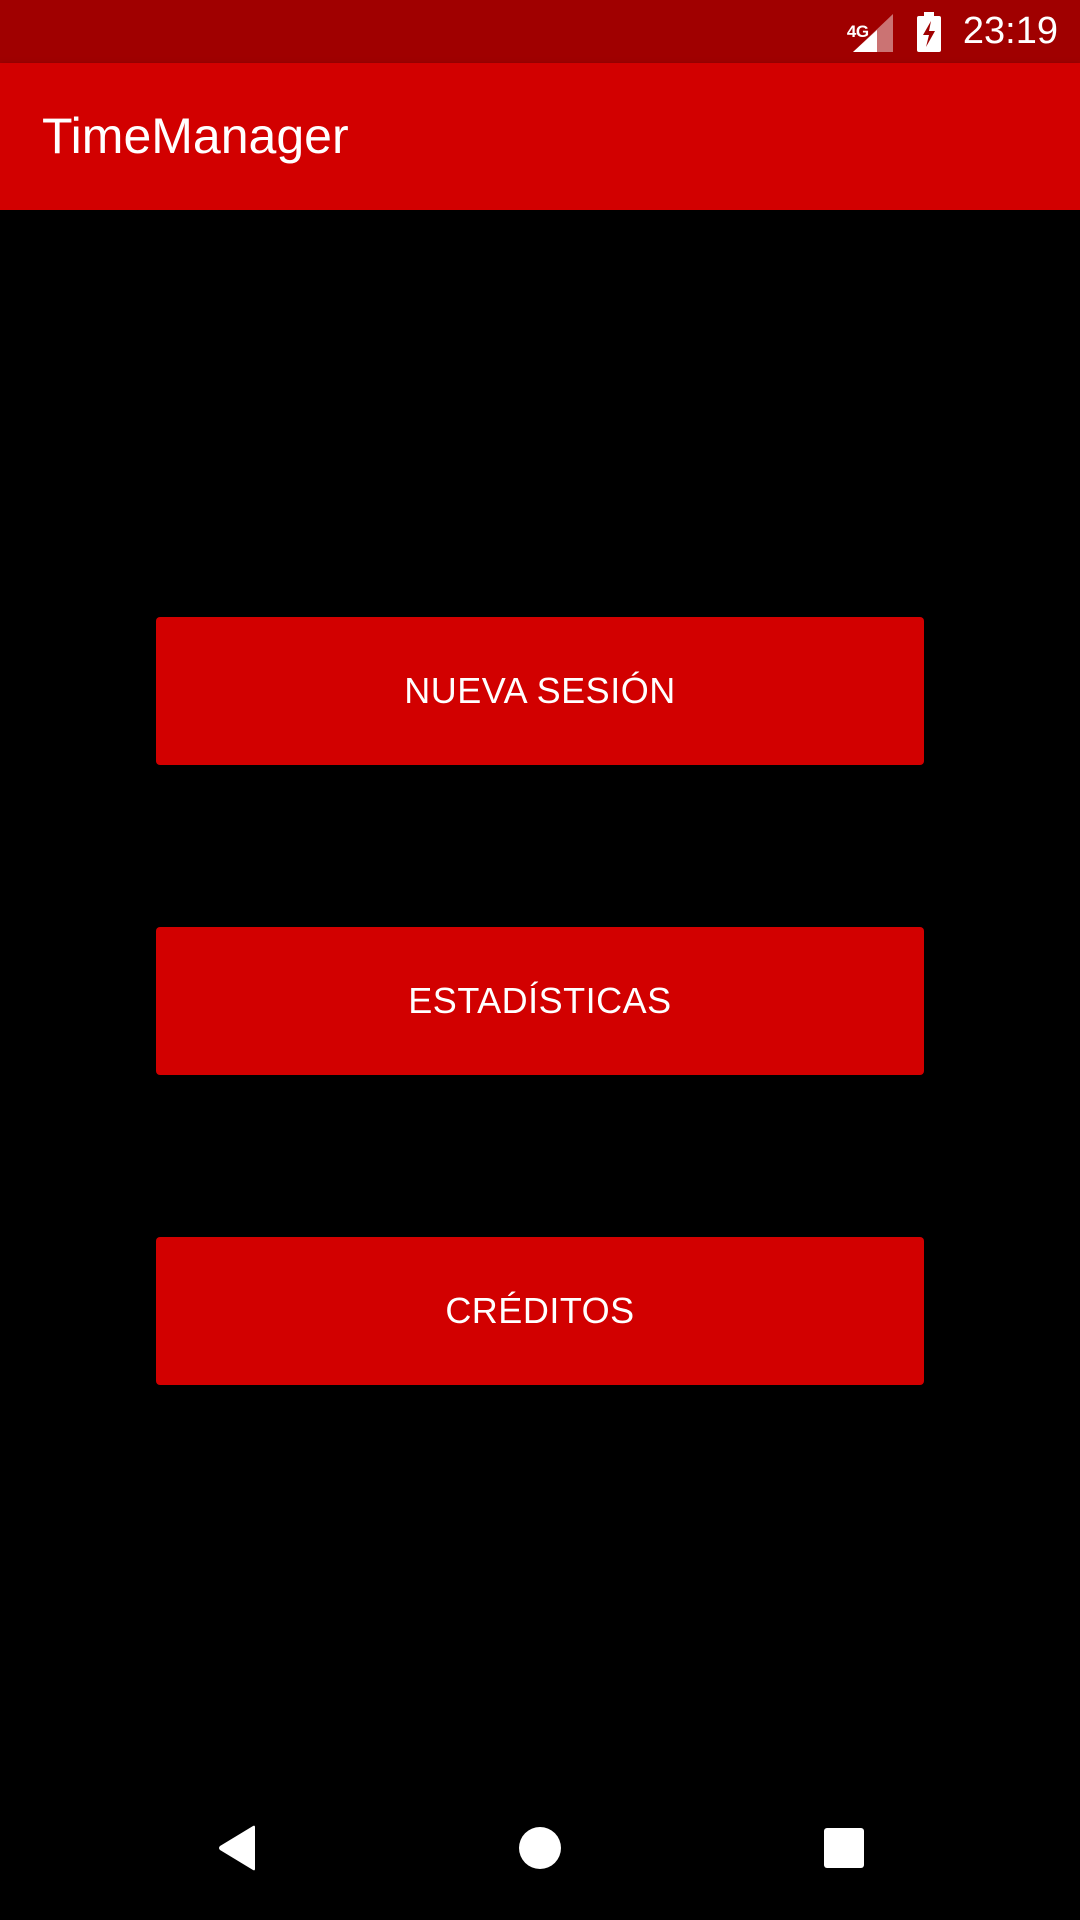  What do you see at coordinates (1010, 31) in the screenshot?
I see `clock: 23:19` at bounding box center [1010, 31].